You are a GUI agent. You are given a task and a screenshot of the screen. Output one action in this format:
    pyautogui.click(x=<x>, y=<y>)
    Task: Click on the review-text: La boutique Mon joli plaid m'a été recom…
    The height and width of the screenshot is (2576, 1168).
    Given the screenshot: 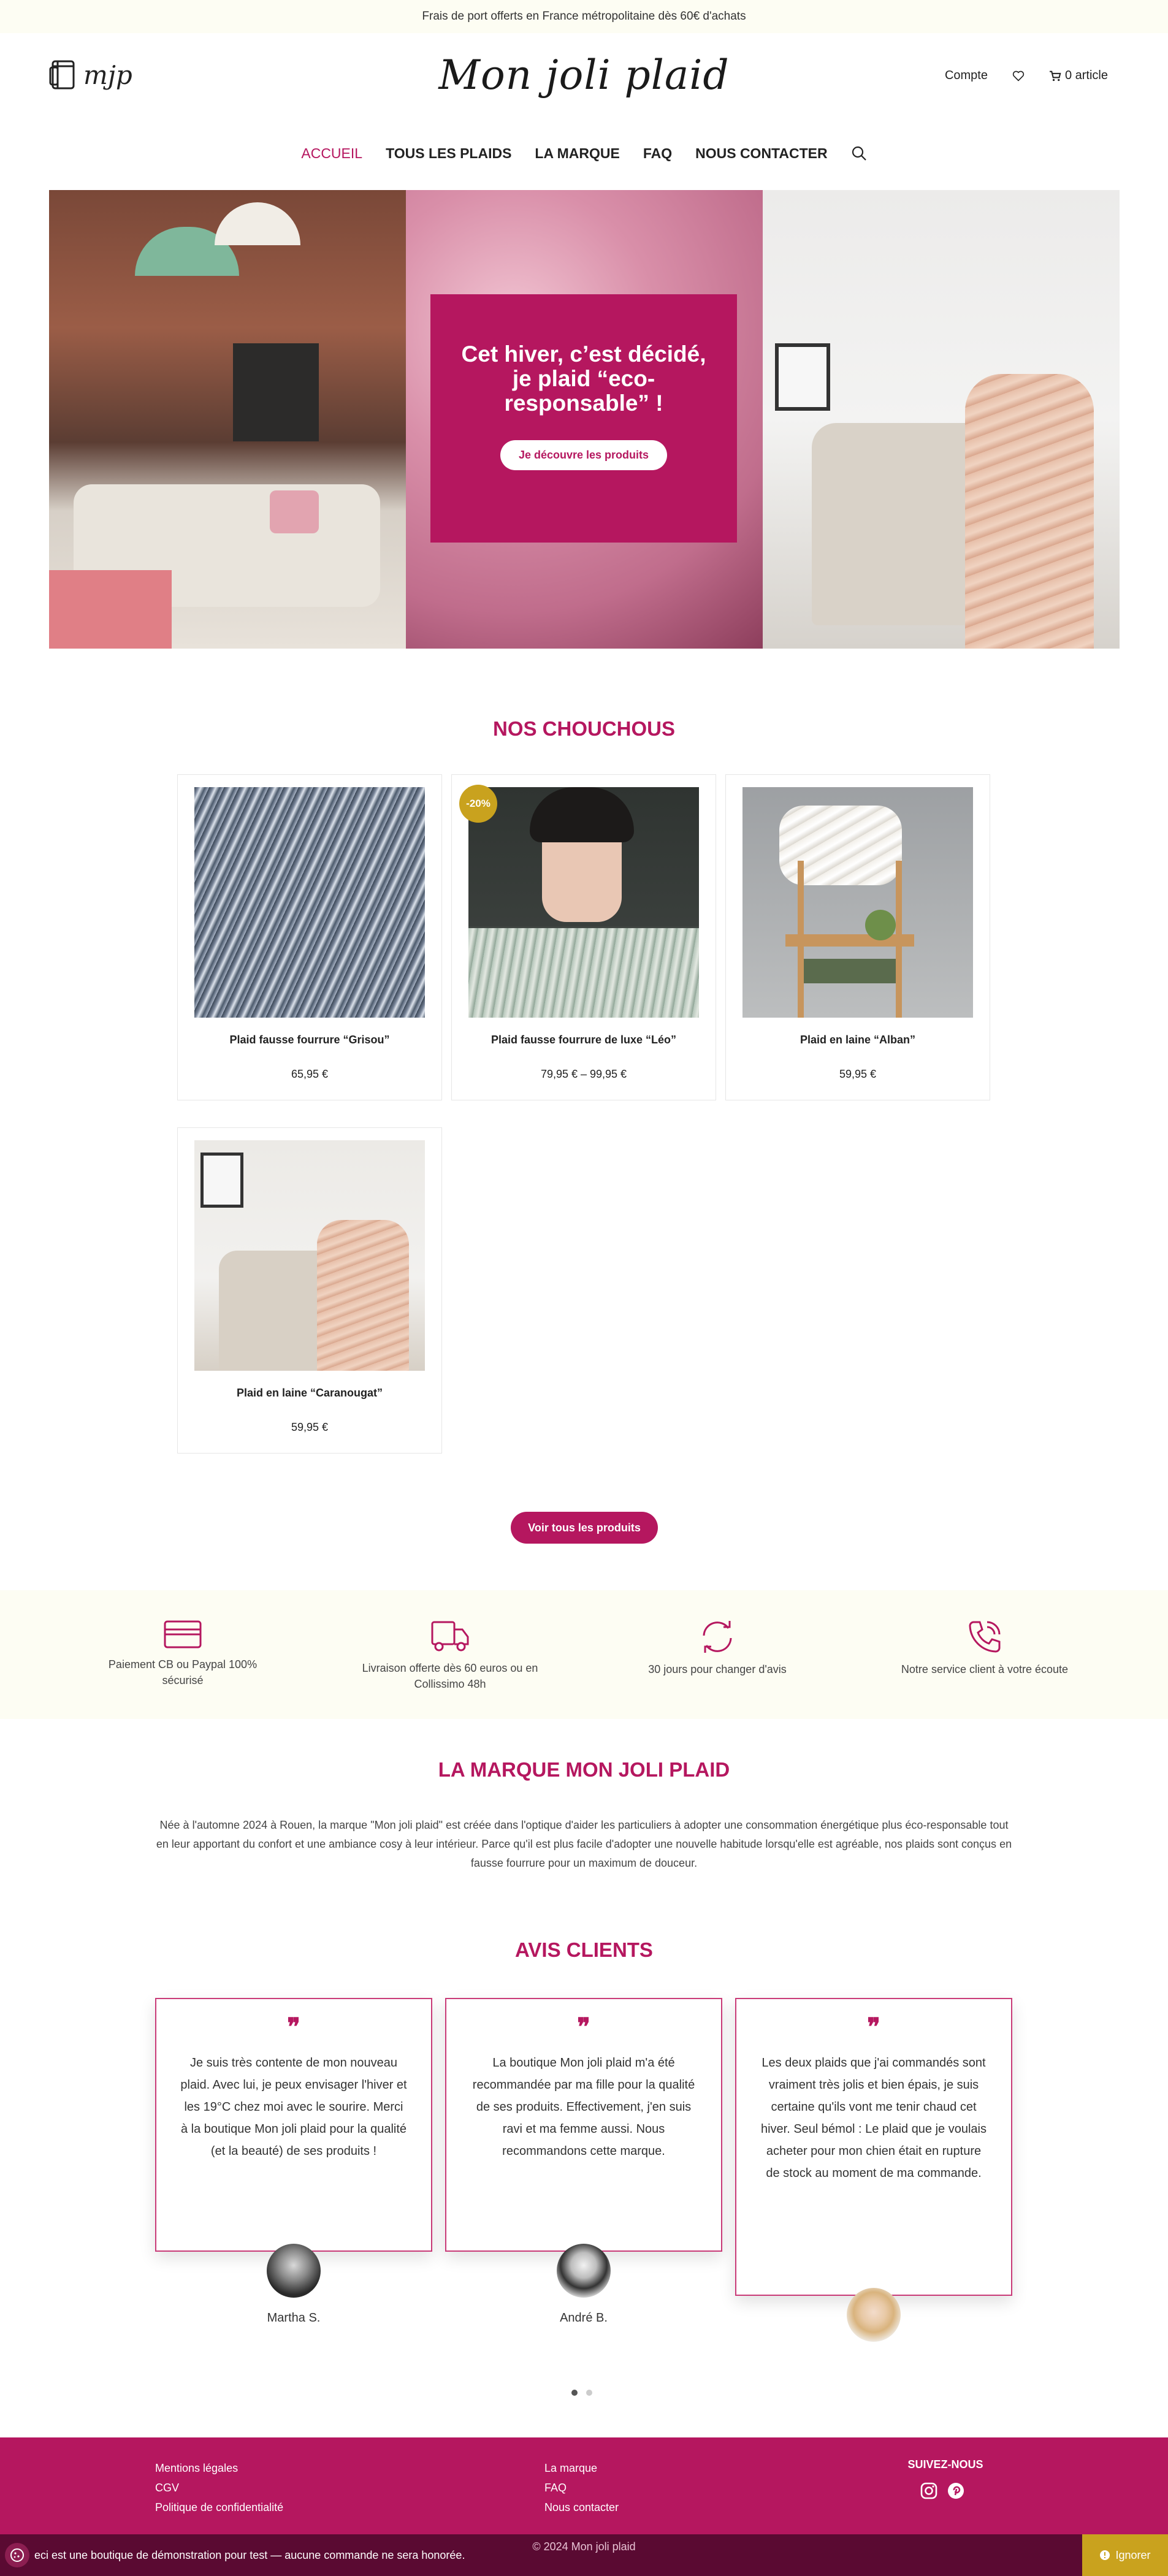 What is the action you would take?
    pyautogui.click(x=583, y=2107)
    